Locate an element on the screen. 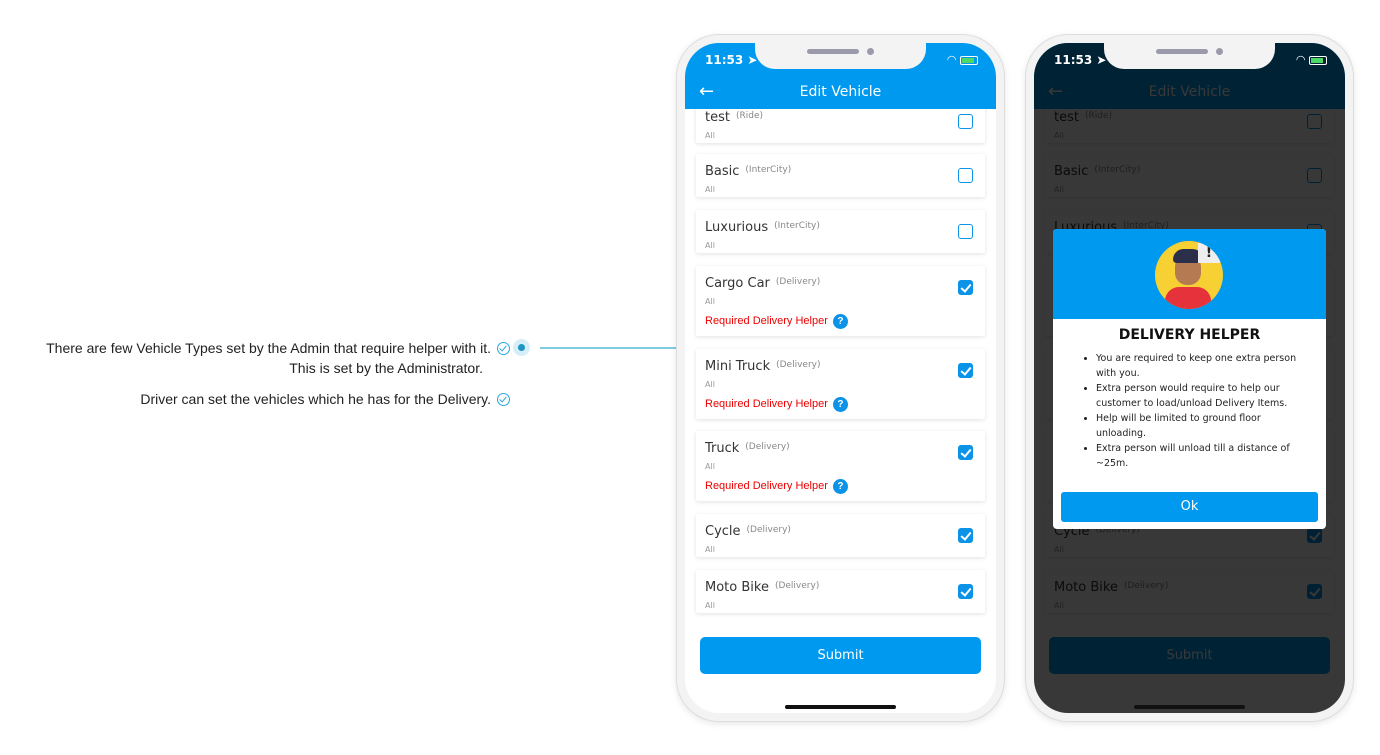 The width and height of the screenshot is (1380, 755). vehicle-name: Cargo Car (Delivery) is located at coordinates (762, 283).